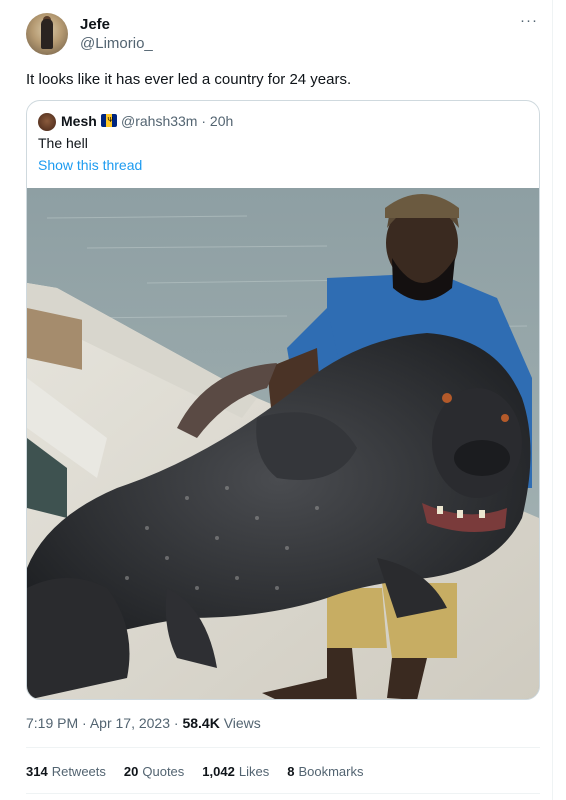 This screenshot has width=566, height=800. Describe the element at coordinates (129, 723) in the screenshot. I see `tweet-date: Apr 17, 2023` at that location.